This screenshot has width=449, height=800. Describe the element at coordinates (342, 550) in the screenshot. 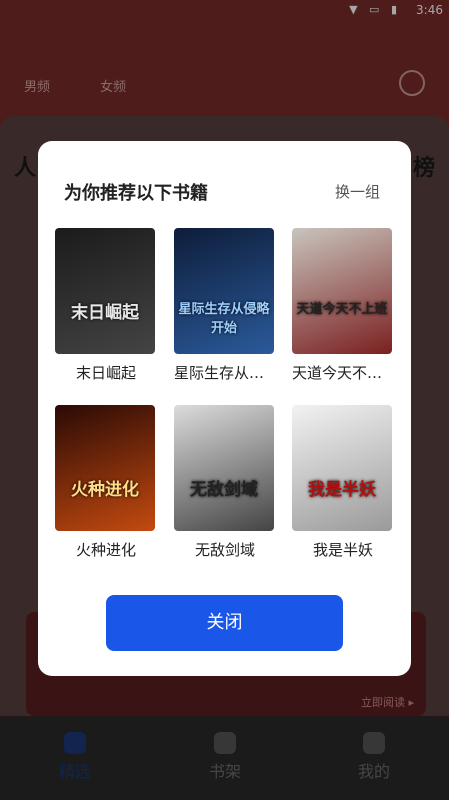

I see `book-title: 我是半妖` at that location.